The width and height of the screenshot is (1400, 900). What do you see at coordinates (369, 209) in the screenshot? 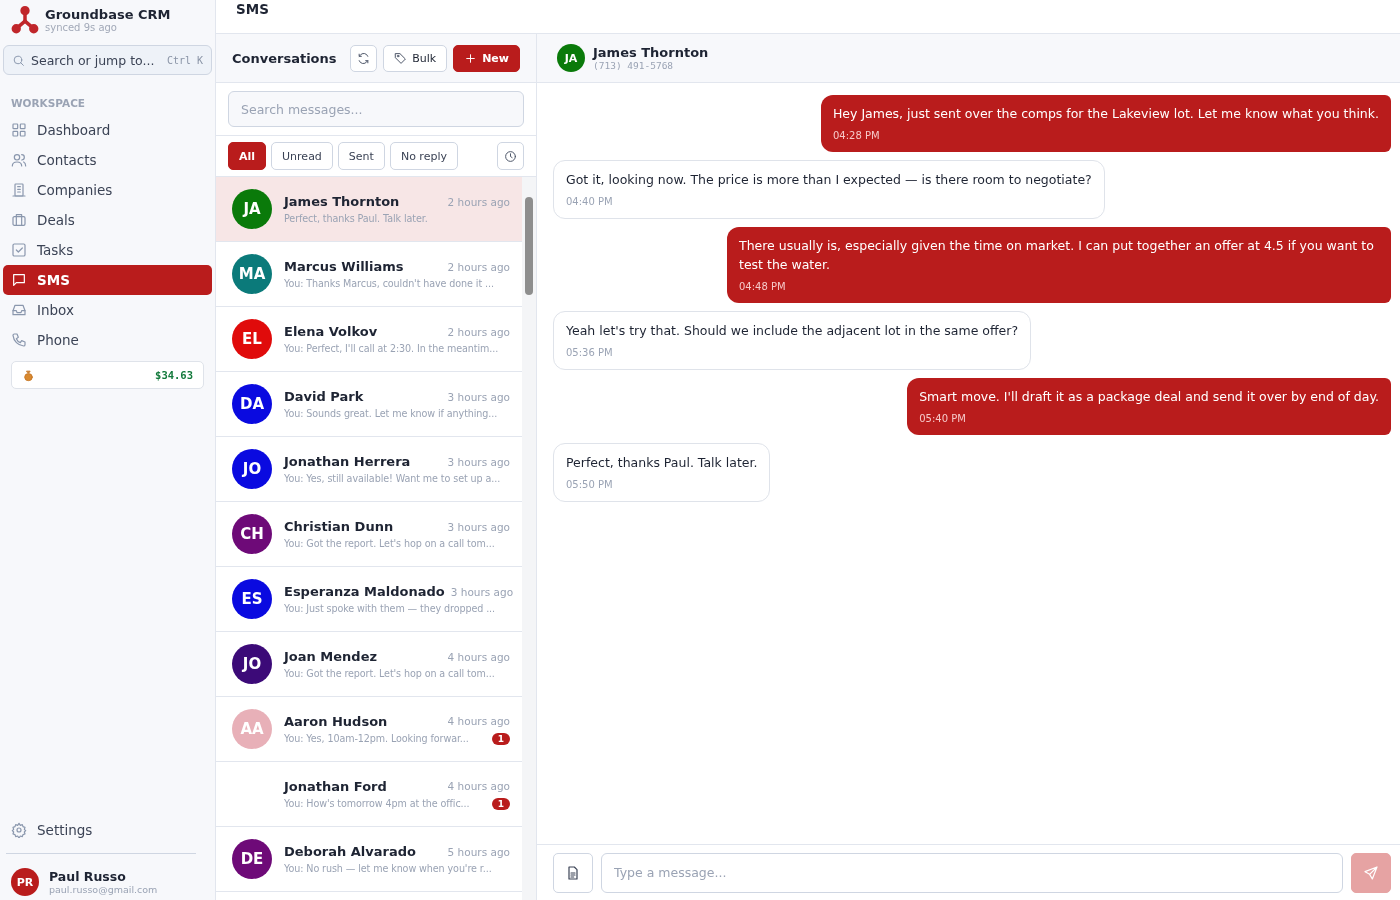
I see `conversation-item: JA James Thornton 2 hours ago Perfect, thanks Paul. Talk later.` at bounding box center [369, 209].